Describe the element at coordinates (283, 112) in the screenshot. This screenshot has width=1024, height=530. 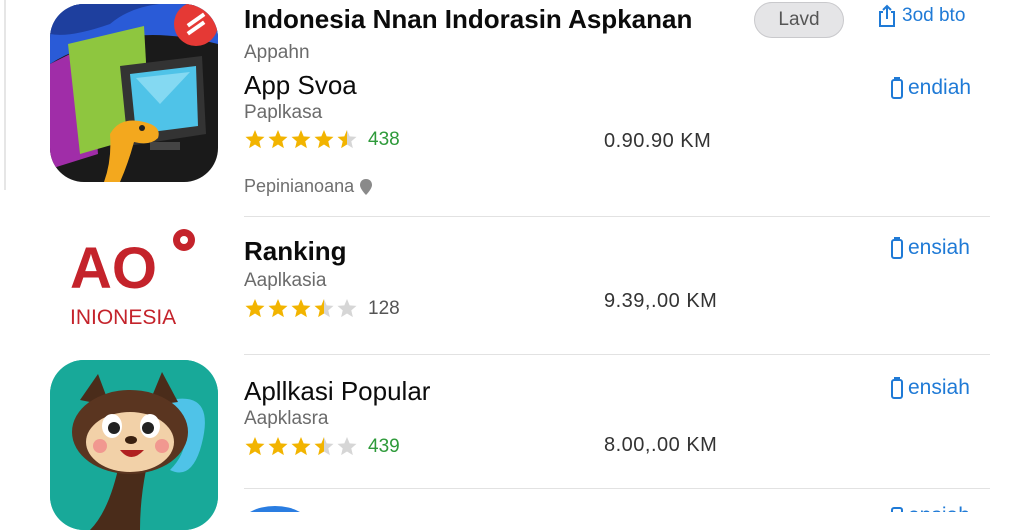
I see `app-subtitle: Paplkasa` at that location.